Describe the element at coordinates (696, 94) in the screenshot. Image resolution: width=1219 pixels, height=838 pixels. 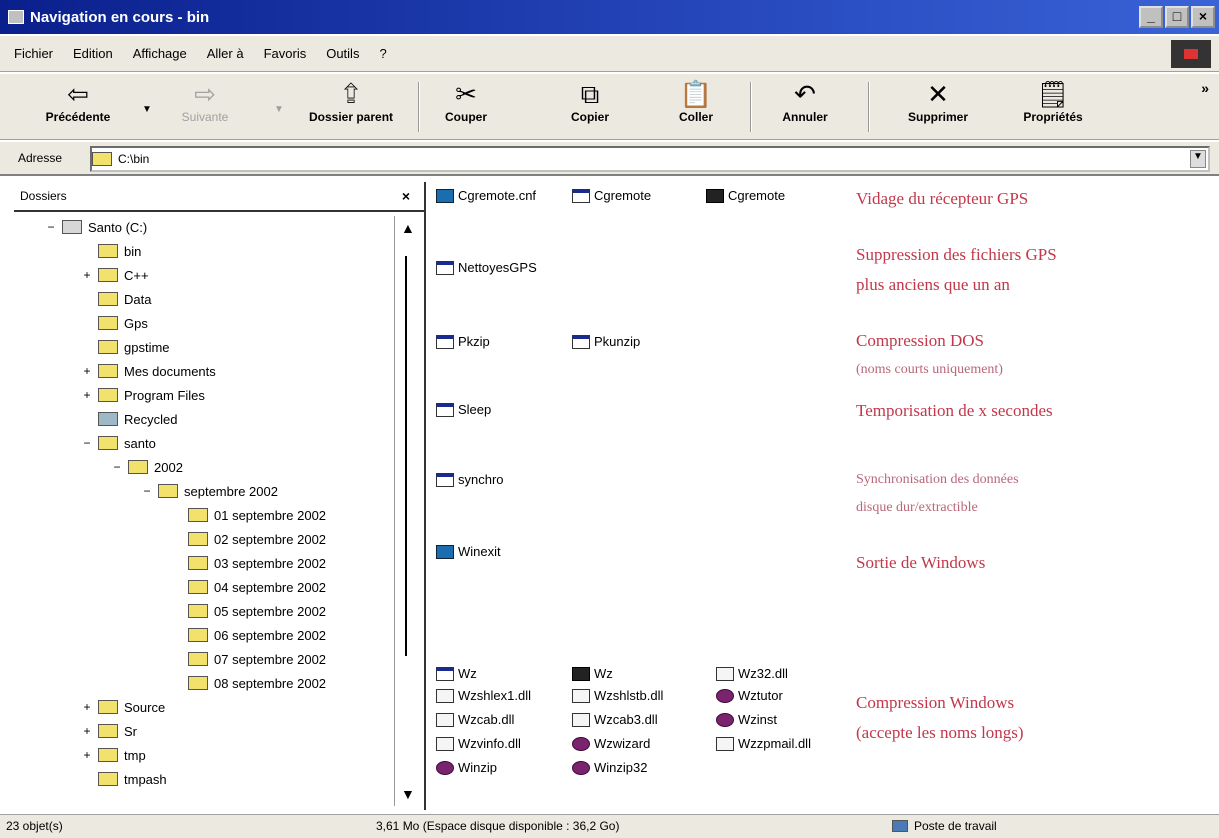
I see `paste-icon: 📋` at that location.